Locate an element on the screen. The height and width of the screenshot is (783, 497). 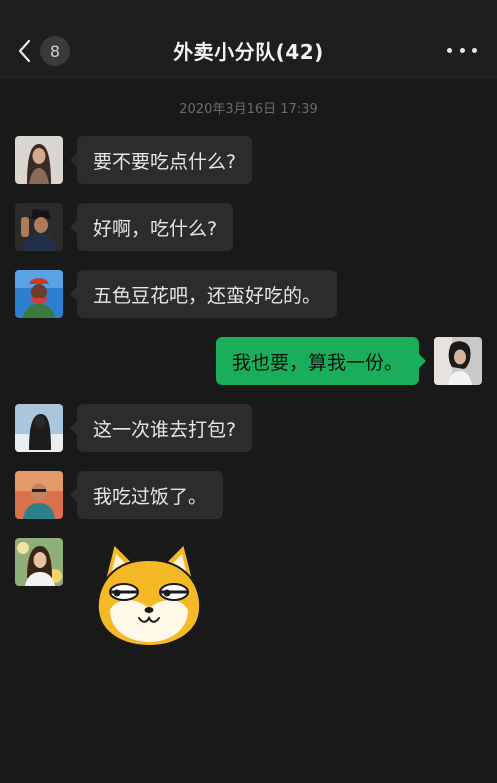
message-row: 要不要吃点什么? is located at coordinates (248, 160).